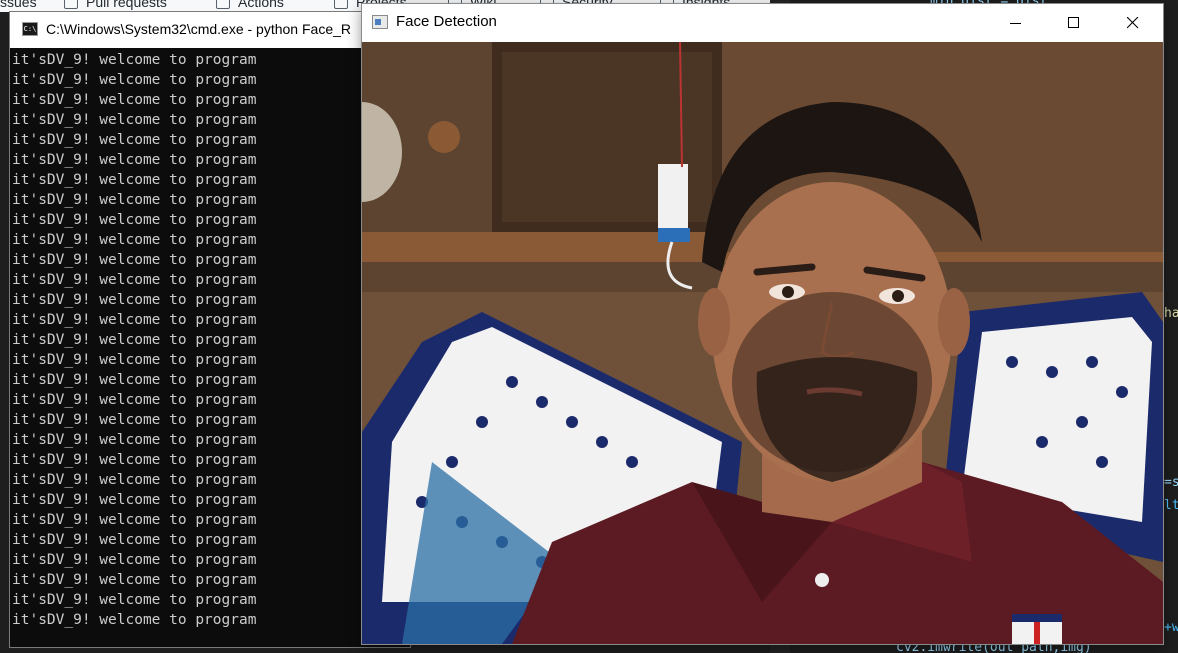 This screenshot has height=653, width=1178. What do you see at coordinates (1171, 482) in the screenshot?
I see `code-fragment: =s` at bounding box center [1171, 482].